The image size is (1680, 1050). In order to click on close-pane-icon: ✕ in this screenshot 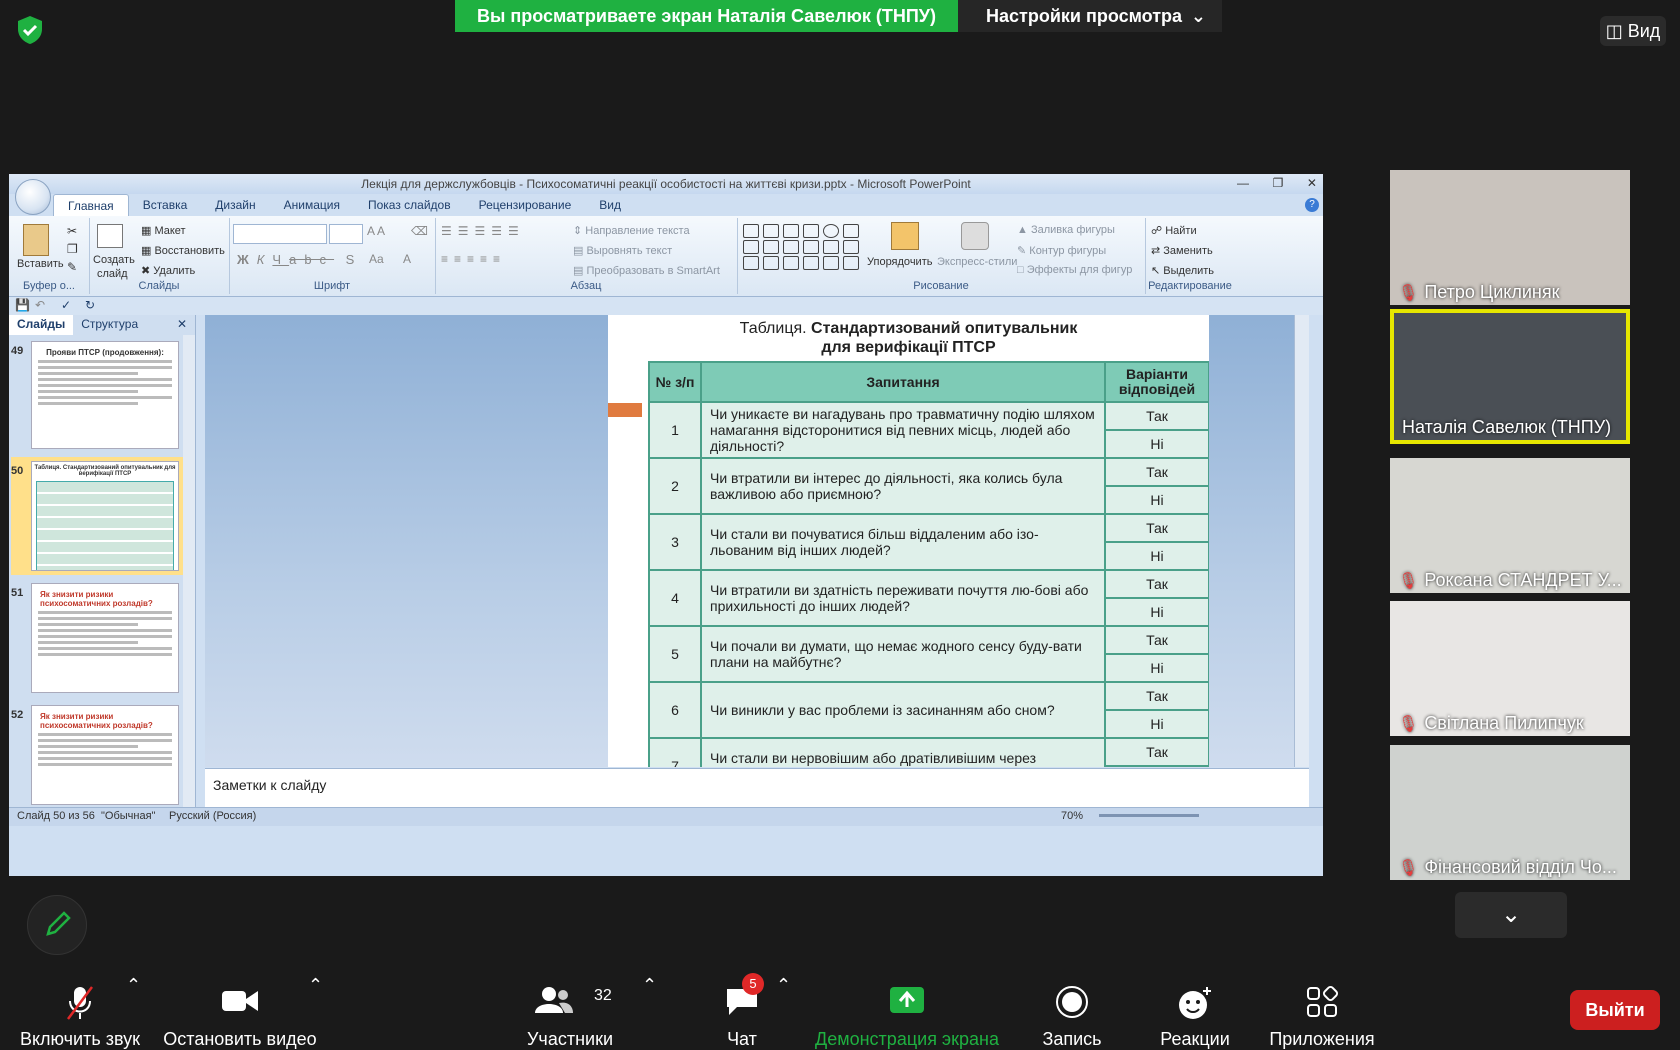, I will do `click(182, 325)`.